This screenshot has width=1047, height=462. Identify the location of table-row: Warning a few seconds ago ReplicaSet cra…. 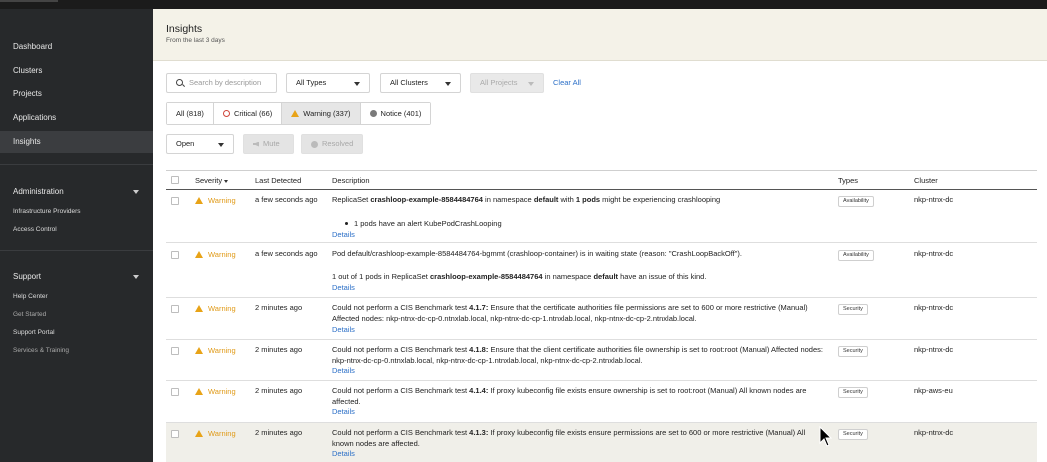
(601, 216).